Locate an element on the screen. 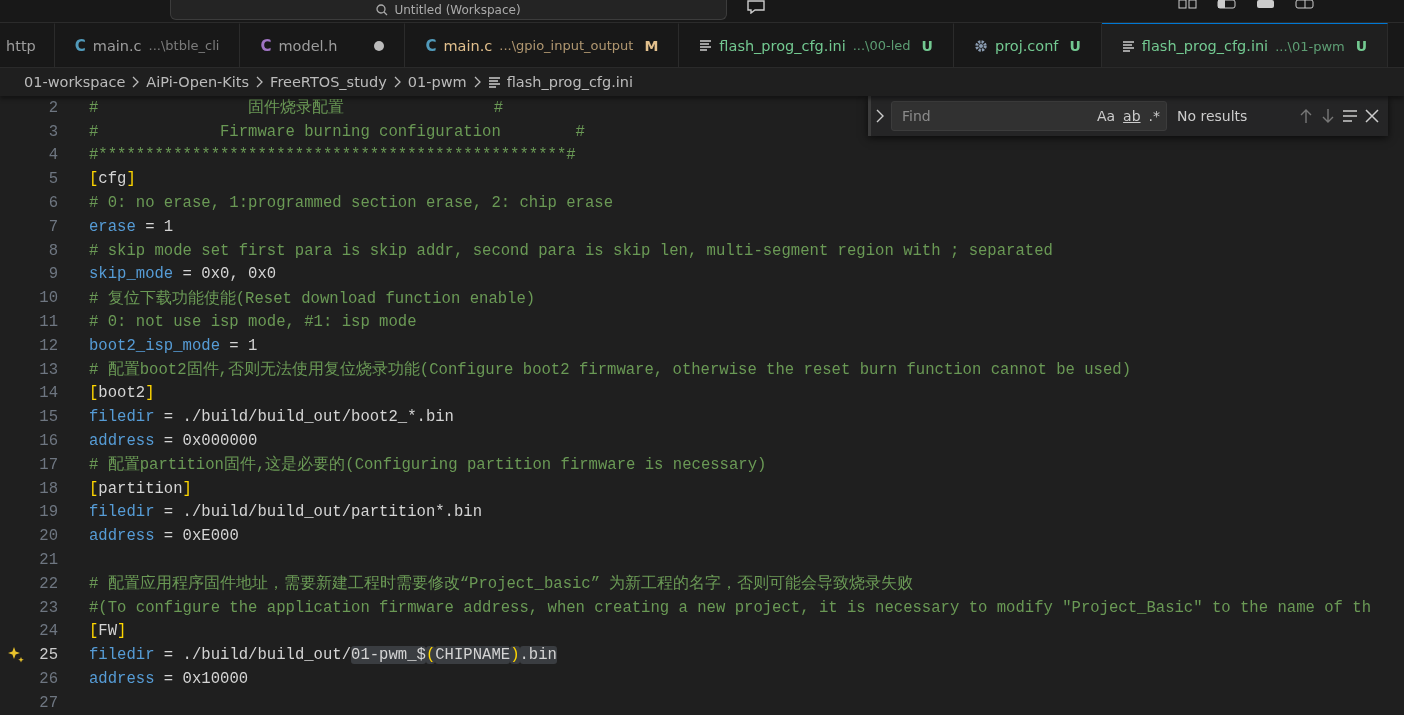  line-number: 12 is located at coordinates (48, 345).